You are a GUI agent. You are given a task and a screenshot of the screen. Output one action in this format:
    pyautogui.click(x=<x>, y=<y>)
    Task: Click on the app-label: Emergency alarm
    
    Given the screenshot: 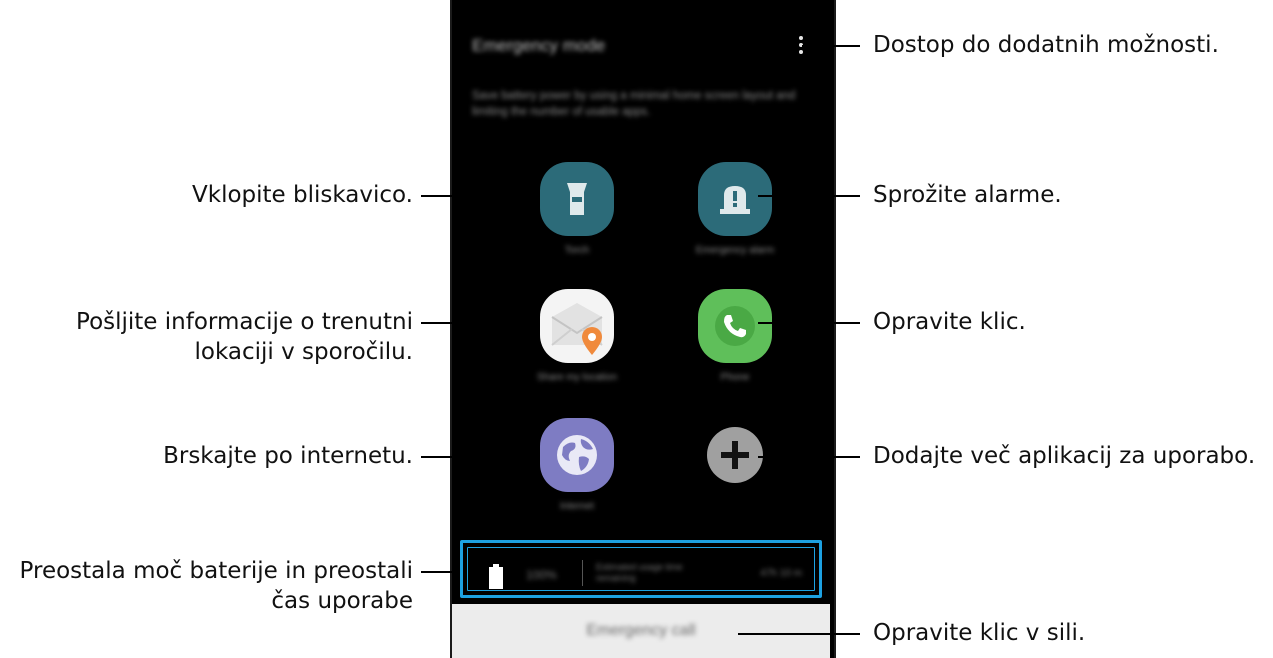 What is the action you would take?
    pyautogui.click(x=735, y=250)
    